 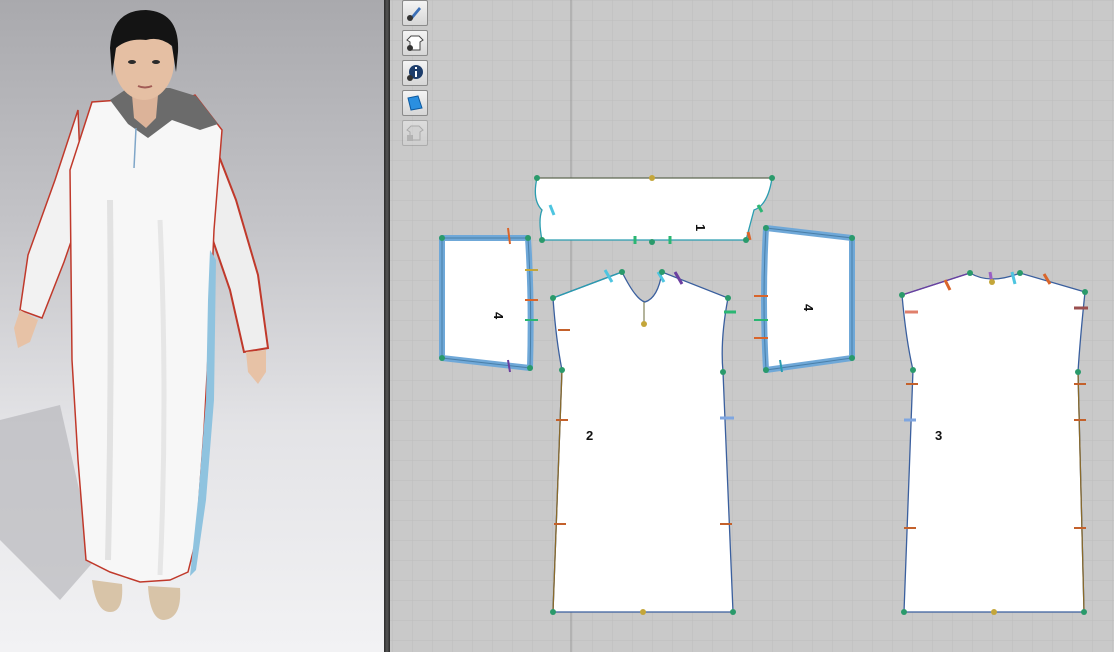 What do you see at coordinates (415, 133) in the screenshot?
I see `lock-shirt-icon` at bounding box center [415, 133].